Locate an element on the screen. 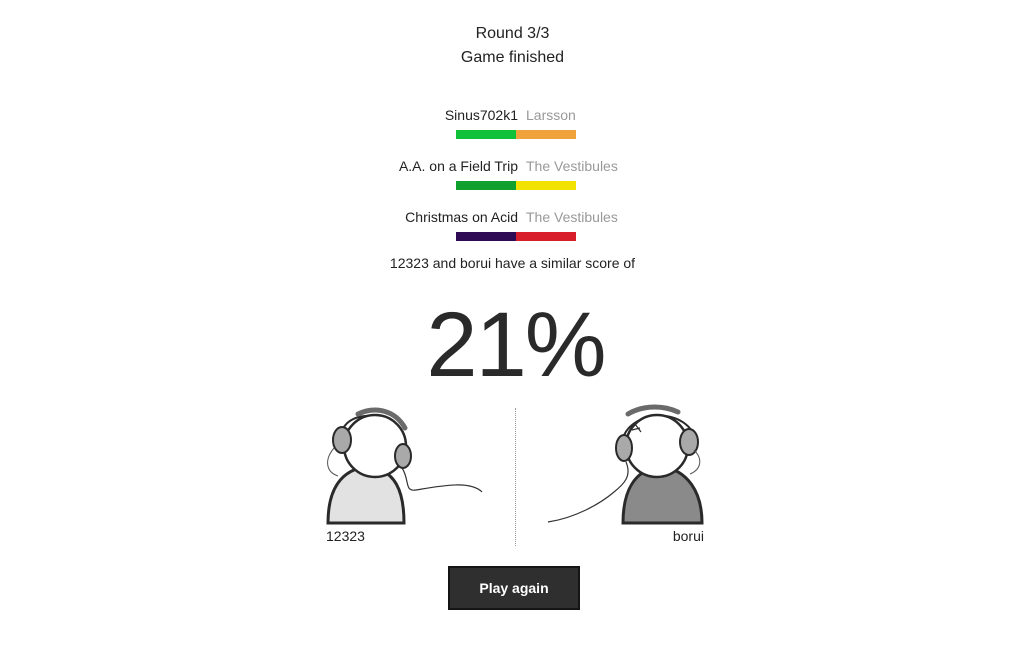 The width and height of the screenshot is (1025, 649). track-row: Christmas on Acid The Vestibules is located at coordinates (512, 230).